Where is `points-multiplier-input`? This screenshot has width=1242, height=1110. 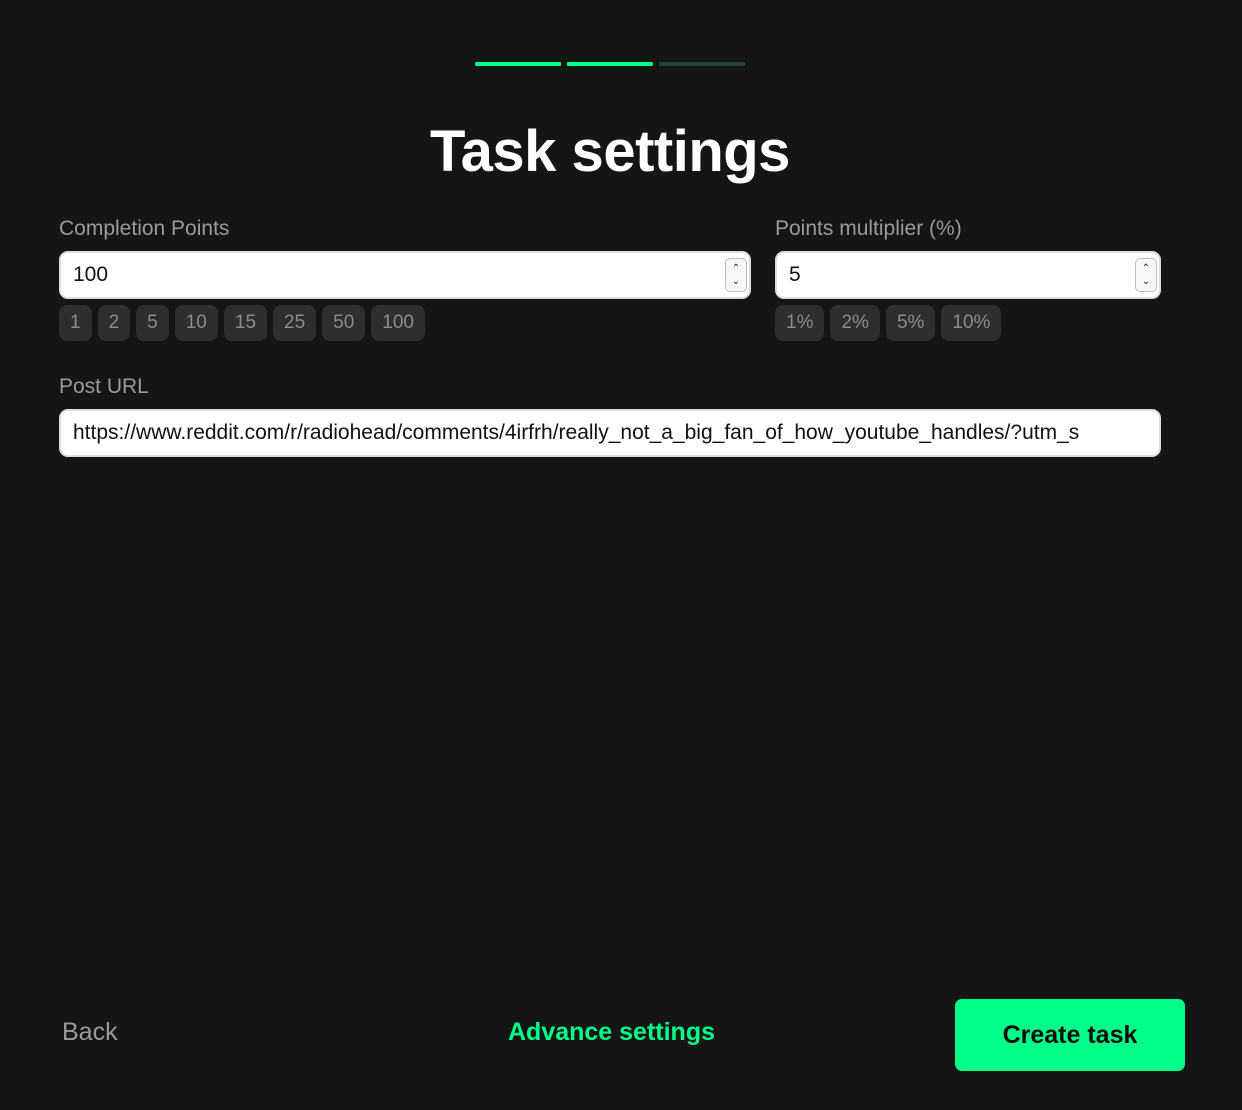 points-multiplier-input is located at coordinates (962, 275).